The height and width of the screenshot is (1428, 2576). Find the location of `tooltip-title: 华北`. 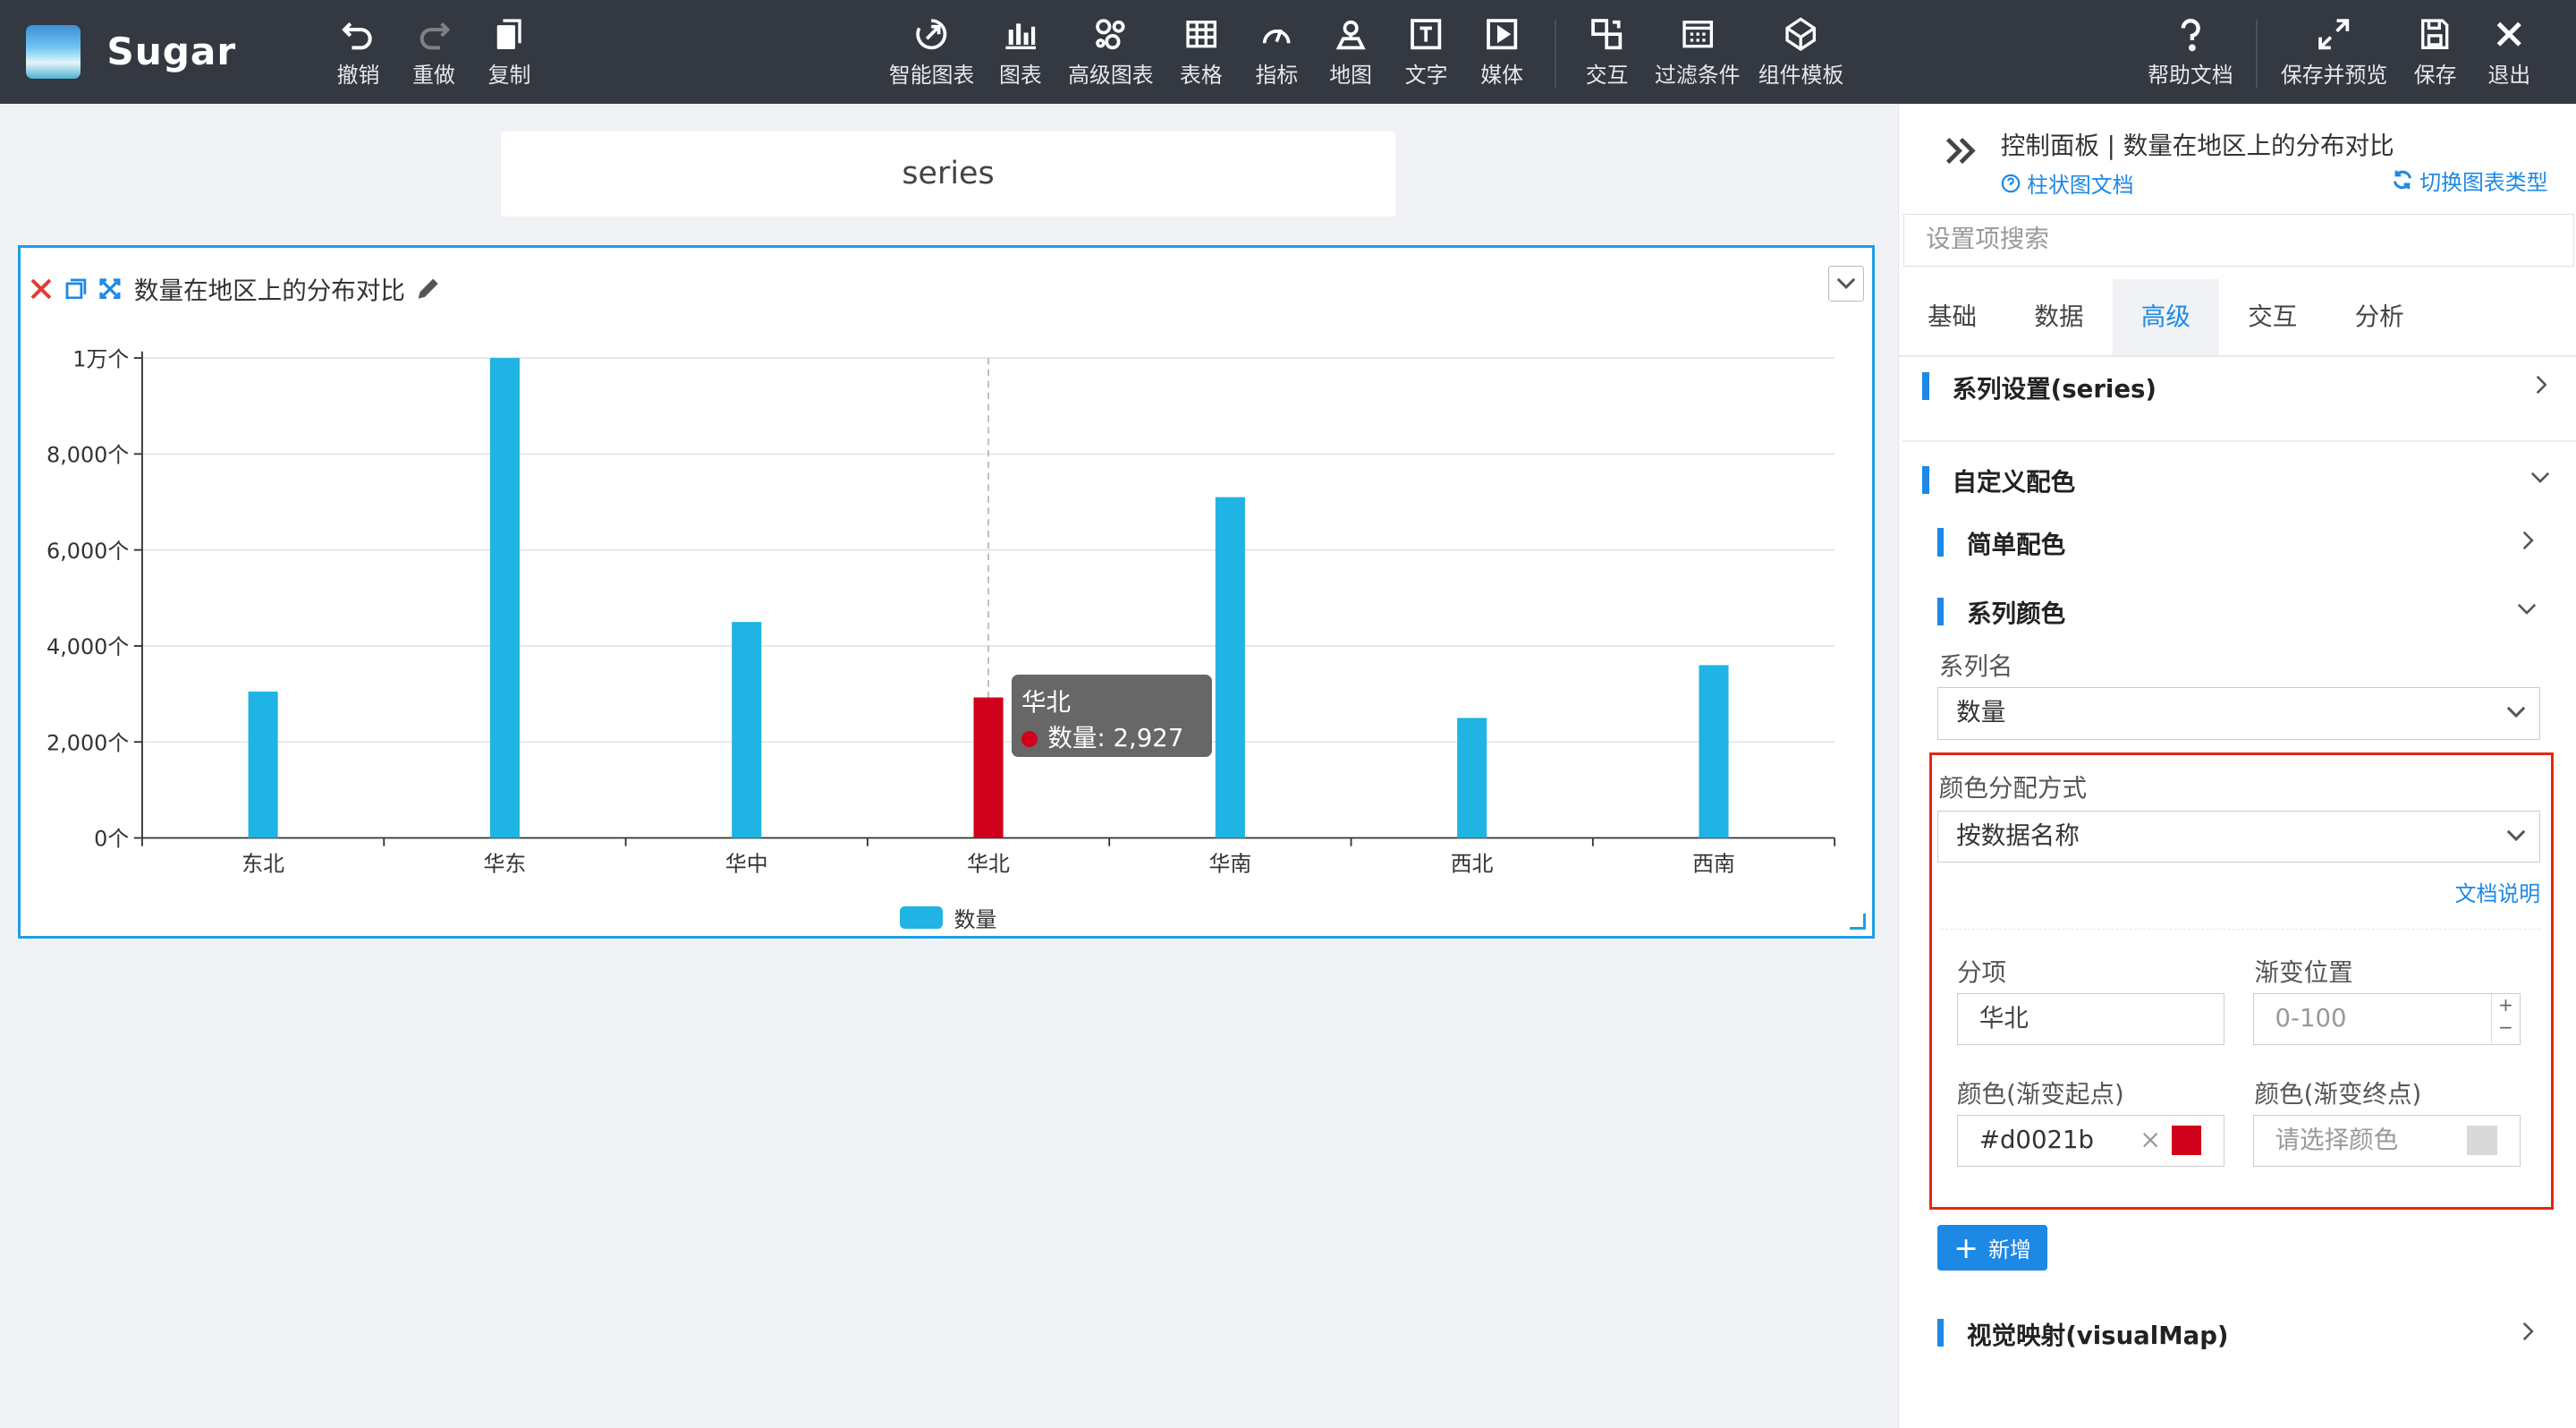

tooltip-title: 华北 is located at coordinates (1046, 702).